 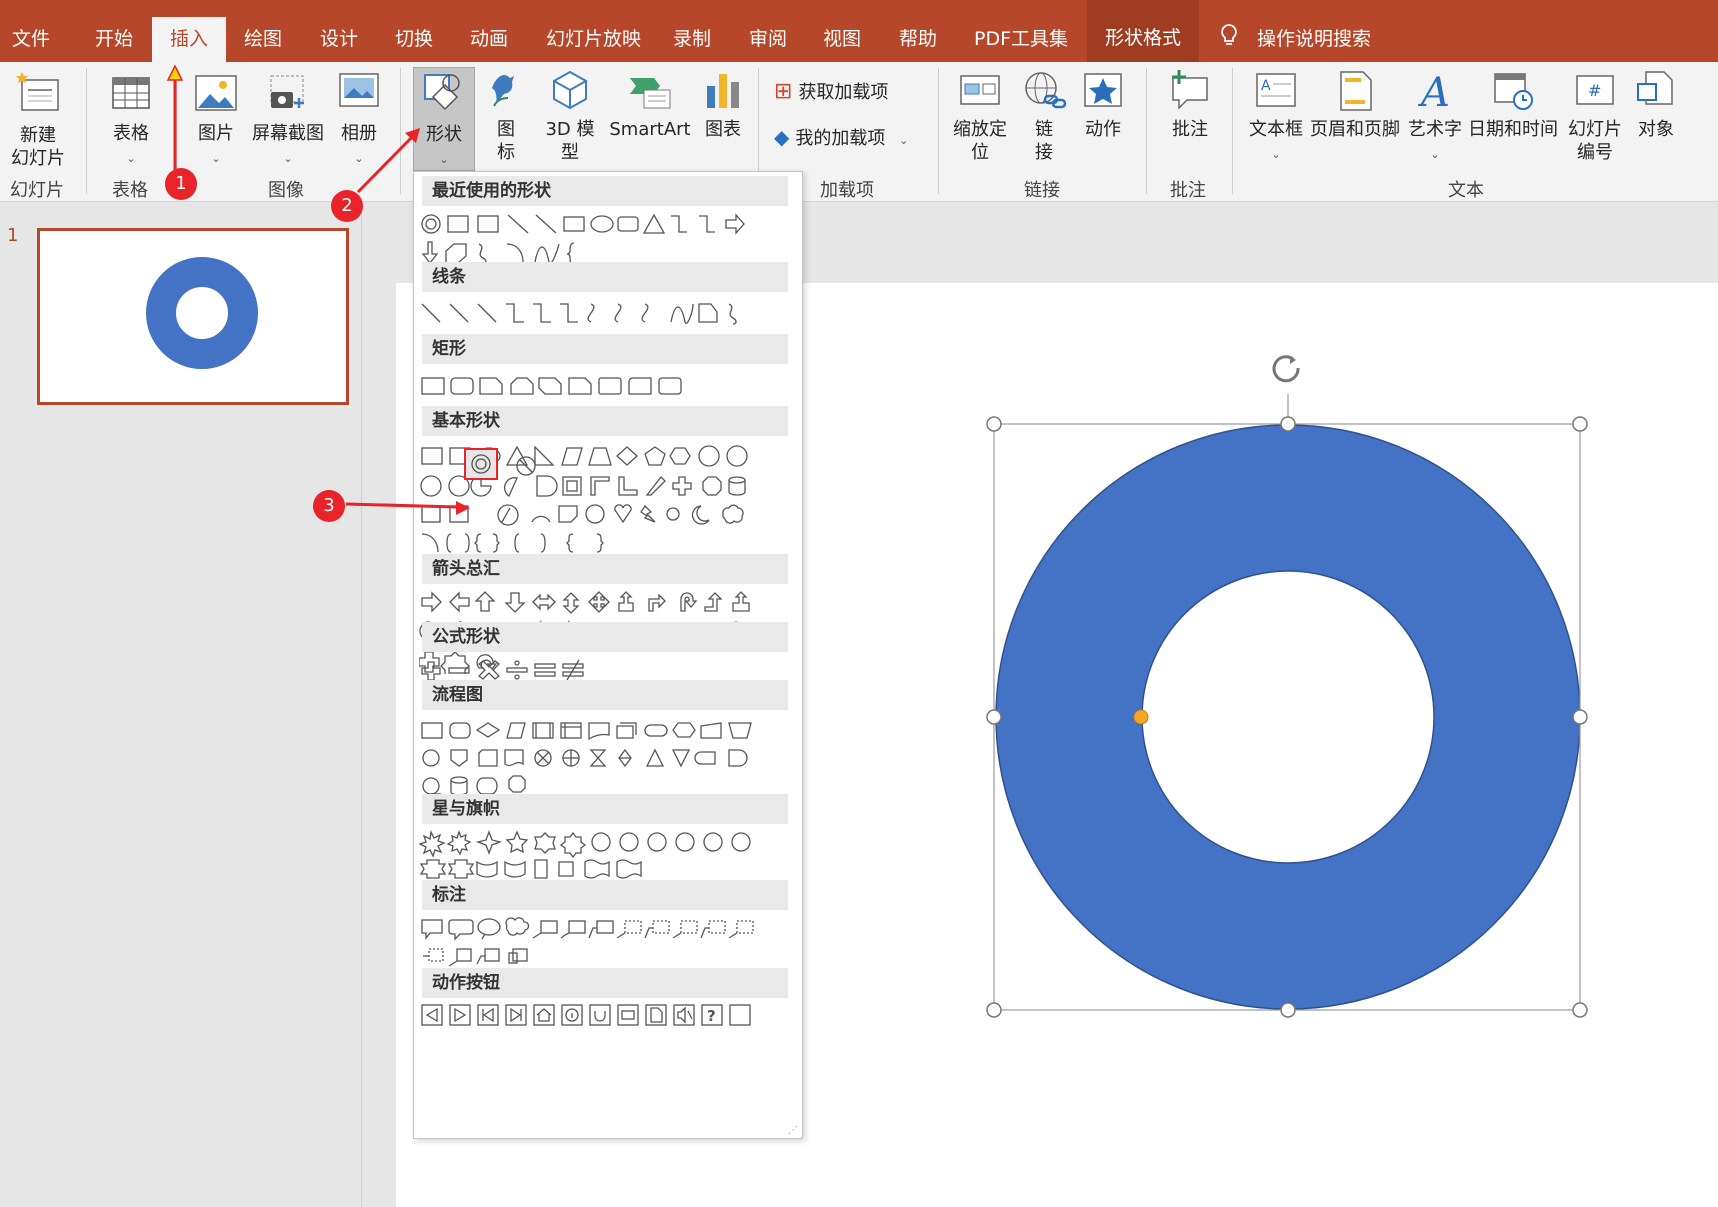 What do you see at coordinates (604, 239) in the screenshot?
I see `recent-shapes-row` at bounding box center [604, 239].